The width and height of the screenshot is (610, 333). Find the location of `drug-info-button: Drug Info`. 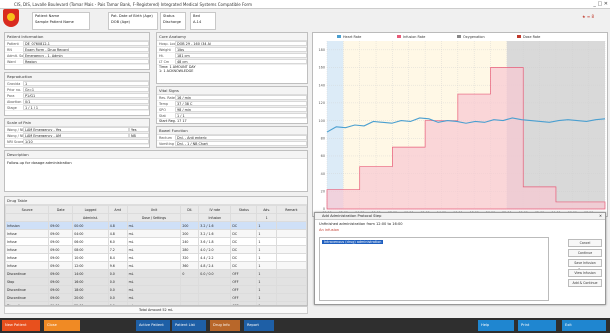

drug-info-button: Drug Info is located at coordinates (225, 325).